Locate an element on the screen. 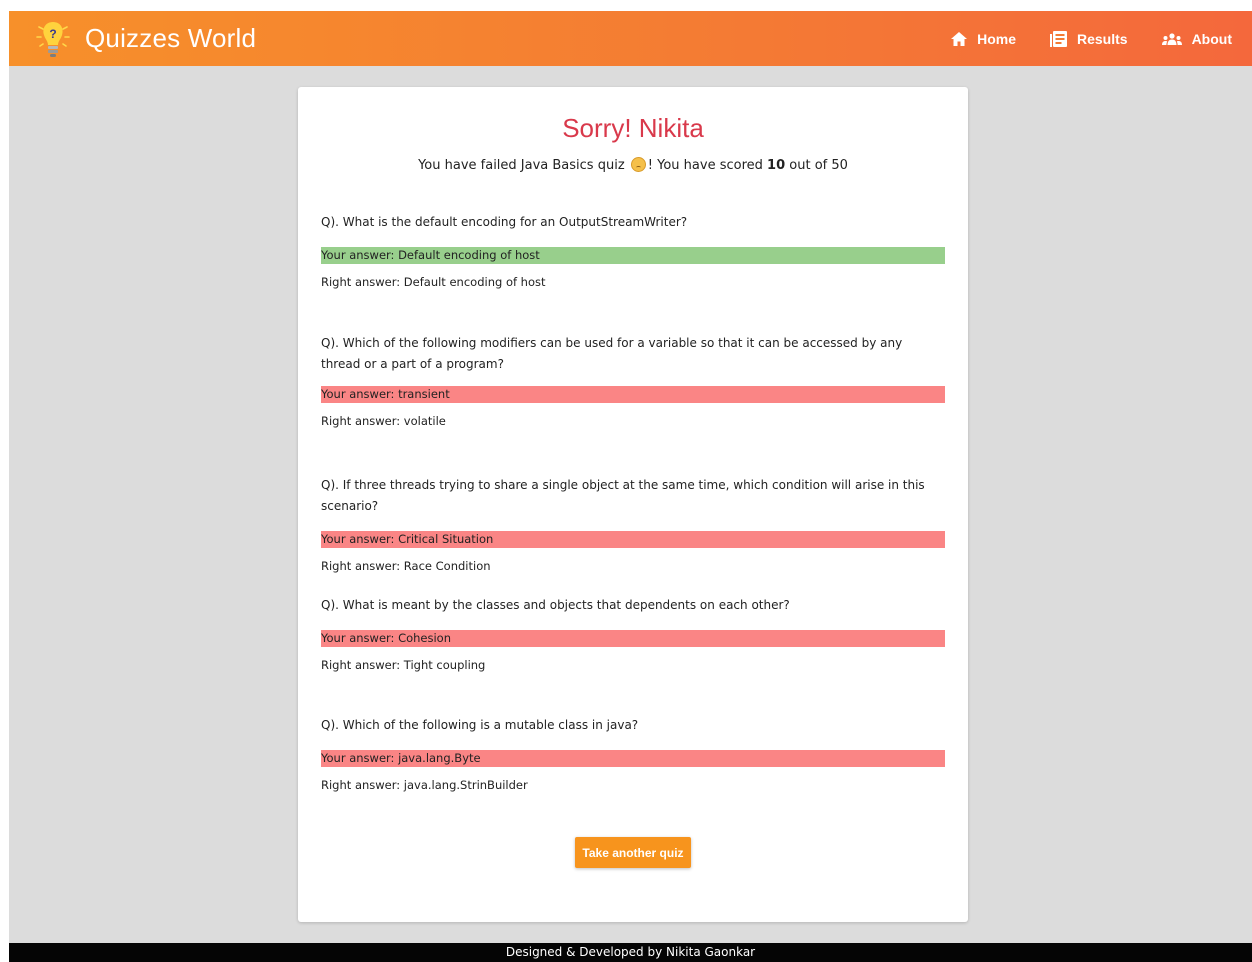 The height and width of the screenshot is (962, 1252). summary-text: You have failed Java Basics quiz is located at coordinates (521, 165).